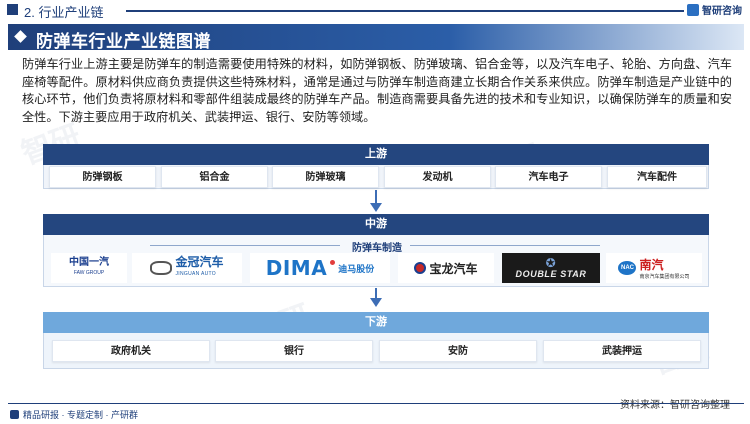 Image resolution: width=750 pixels, height=424 pixels. What do you see at coordinates (195, 274) in the screenshot?
I see `jinguan-sub: JINGUAN AUTO` at bounding box center [195, 274].